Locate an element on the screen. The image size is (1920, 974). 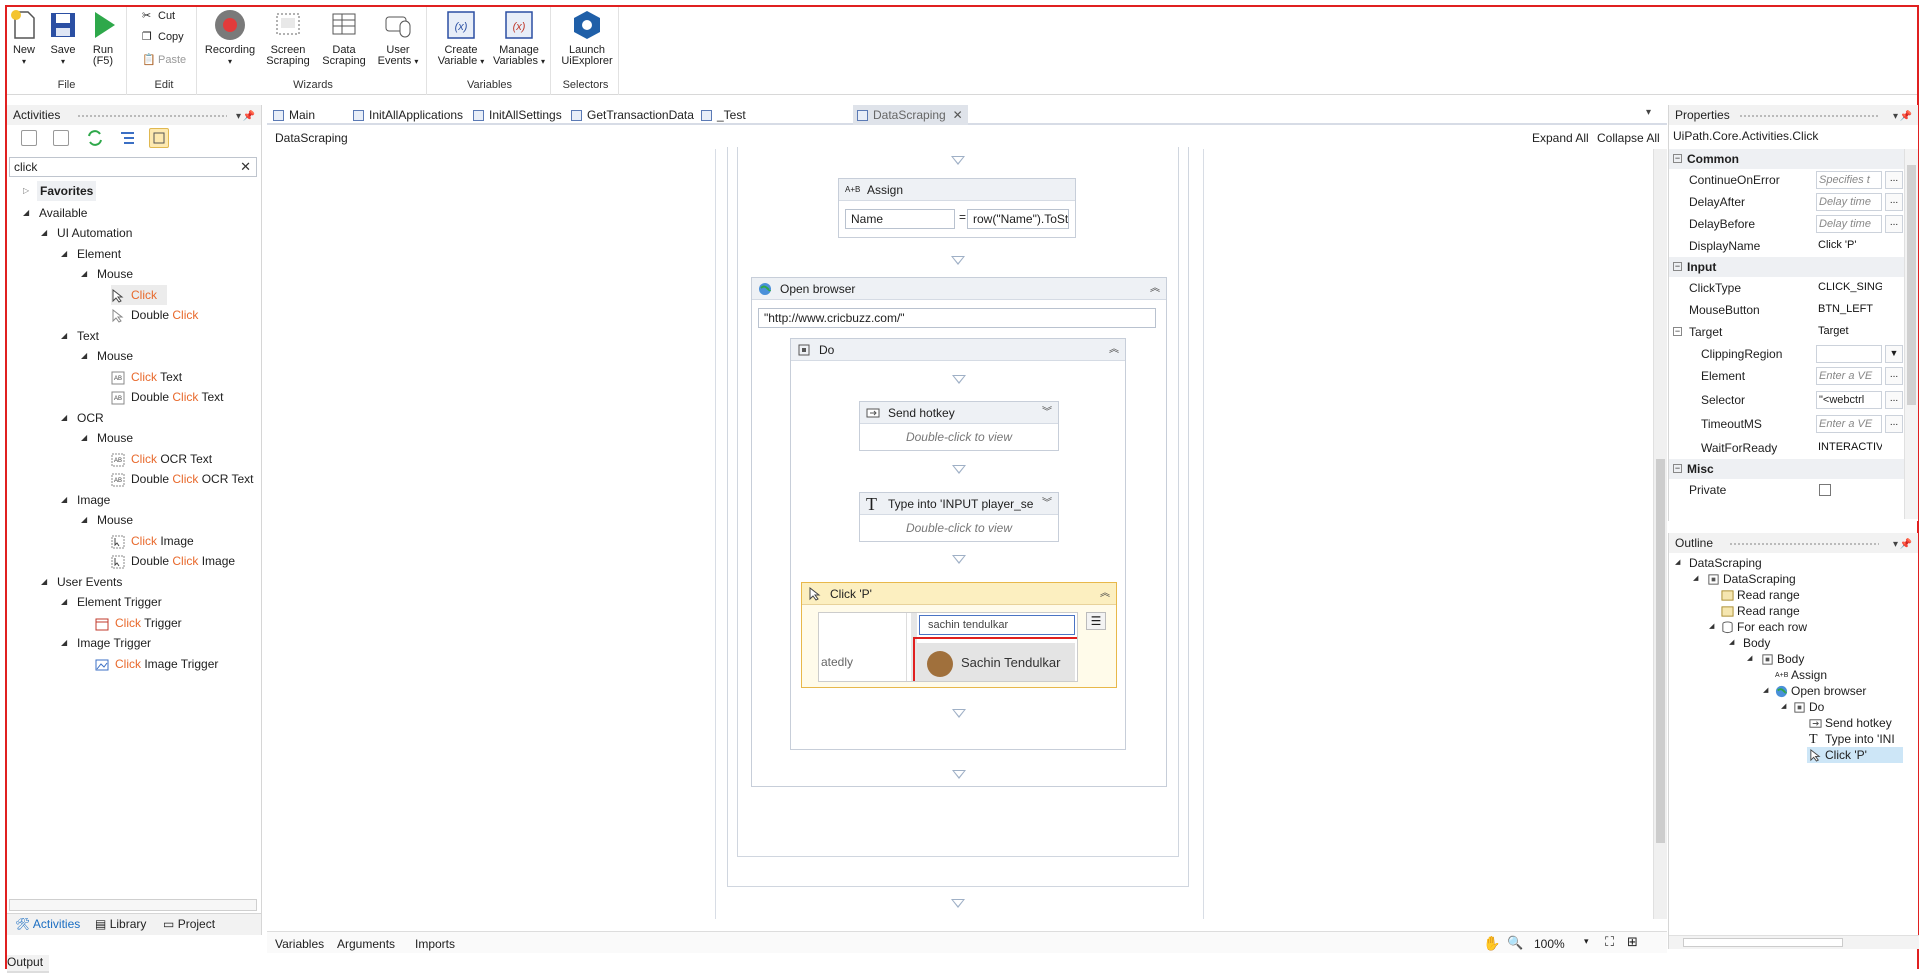
tree-item-double-click-text: AB Double Click Text is located at coordinates (167, 397).